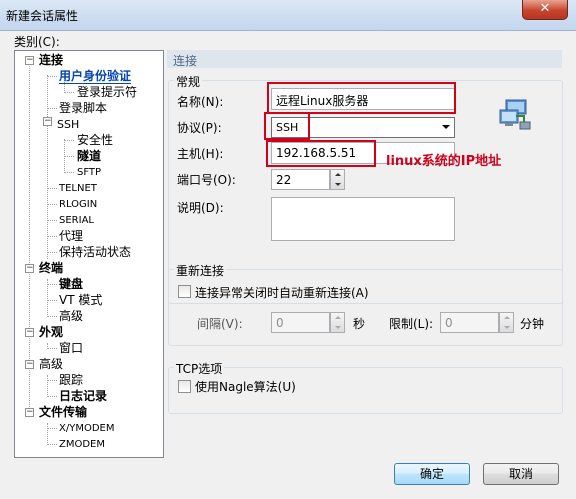 Image resolution: width=576 pixels, height=499 pixels. What do you see at coordinates (446, 127) in the screenshot?
I see `chevron-down-icon` at bounding box center [446, 127].